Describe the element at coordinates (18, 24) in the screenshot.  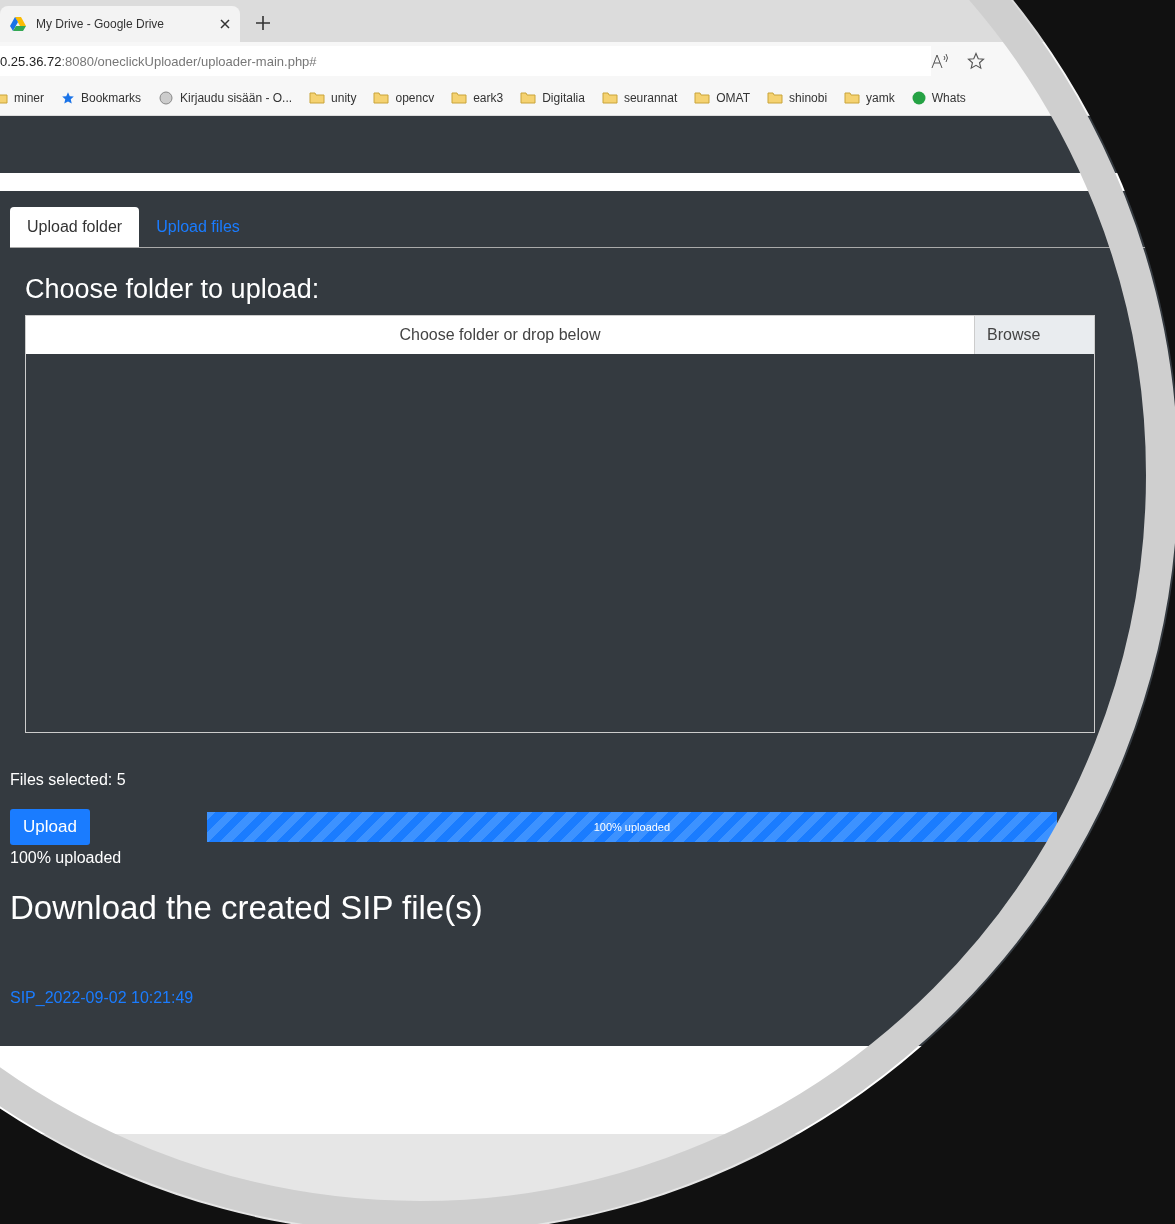
I see `drive-logo-icon` at that location.